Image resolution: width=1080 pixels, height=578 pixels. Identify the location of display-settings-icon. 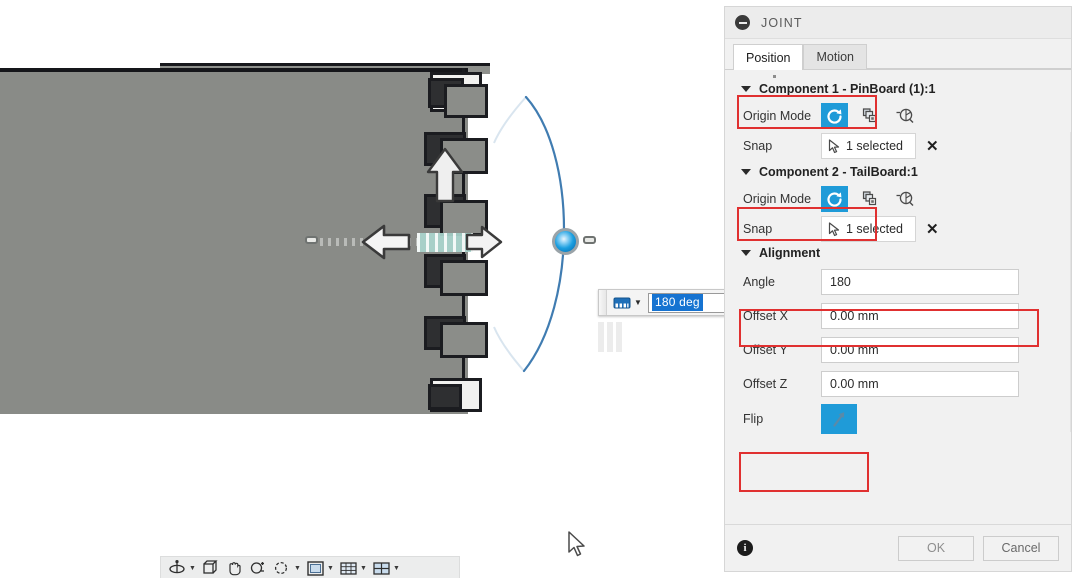
(315, 568).